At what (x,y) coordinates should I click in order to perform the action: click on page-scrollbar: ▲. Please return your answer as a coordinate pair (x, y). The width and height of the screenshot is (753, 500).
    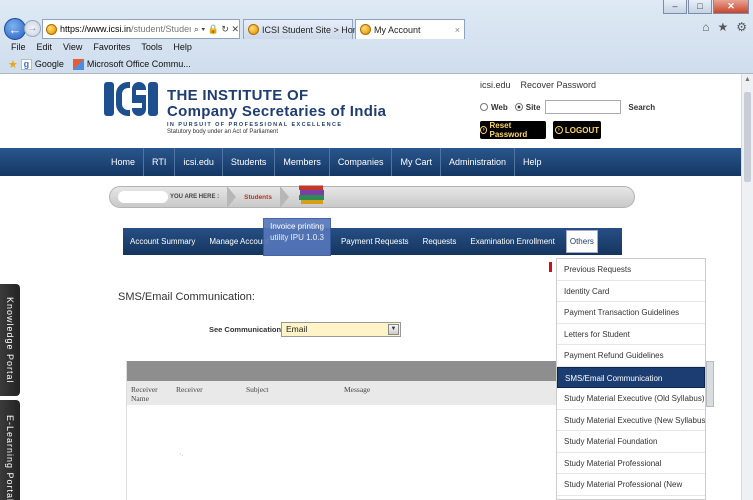
    Looking at the image, I should click on (747, 287).